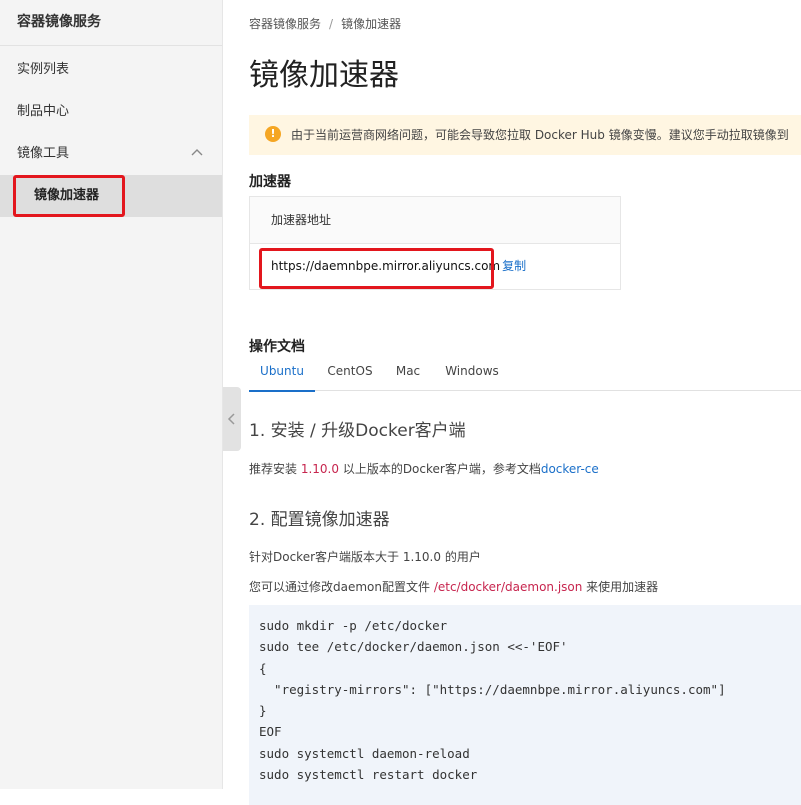 The image size is (801, 805). I want to click on chevron-left-icon, so click(231, 419).